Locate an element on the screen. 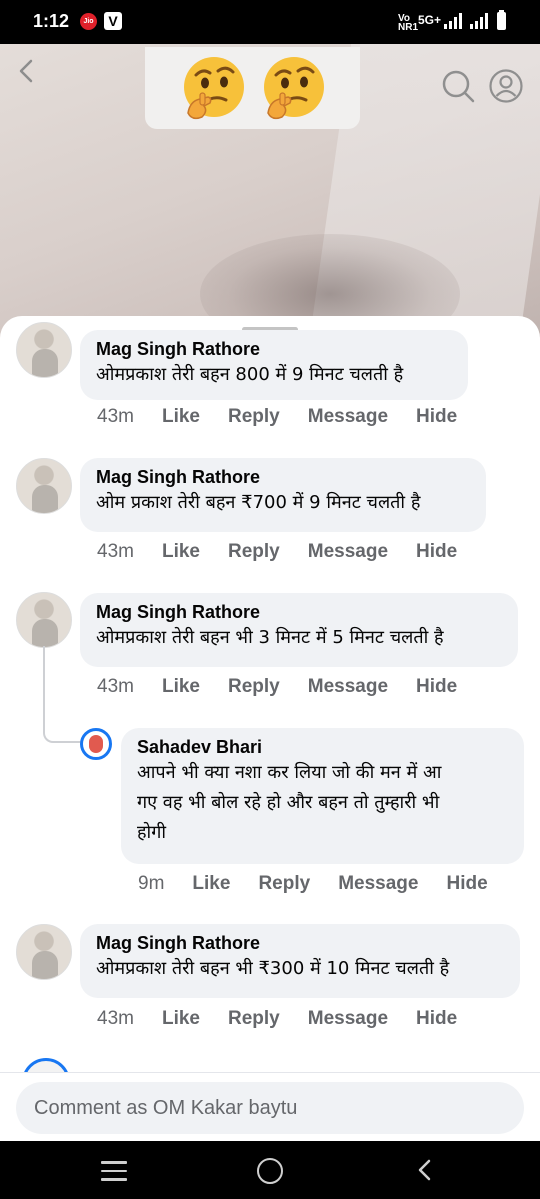 This screenshot has height=1199, width=540. comment-text: ओमप्रकाश तेरी बहन 800 में 9 मिनट चलती है is located at coordinates (250, 374).